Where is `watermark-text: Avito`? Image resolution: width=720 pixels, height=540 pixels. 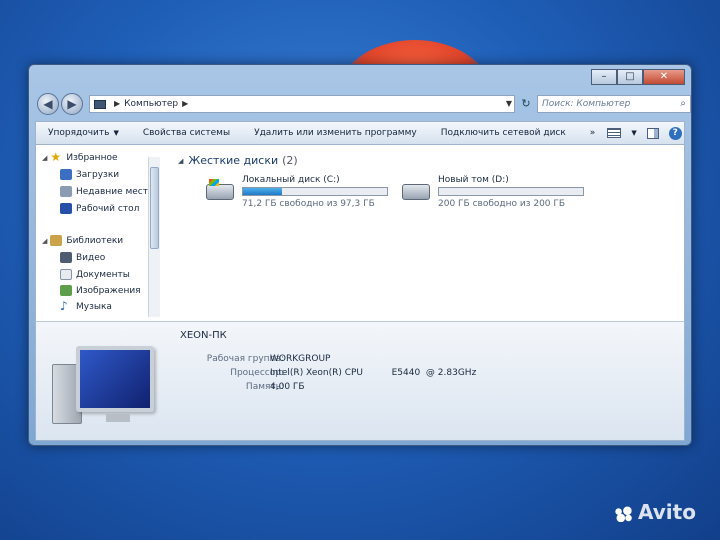
watermark-text: Avito is located at coordinates (667, 512).